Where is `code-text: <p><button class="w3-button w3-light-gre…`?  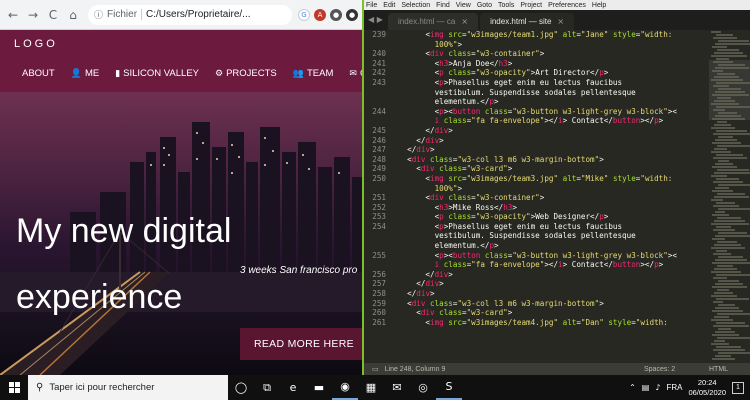
code-text: <p><button class="w3-button w3-light-gre… is located at coordinates (537, 111).